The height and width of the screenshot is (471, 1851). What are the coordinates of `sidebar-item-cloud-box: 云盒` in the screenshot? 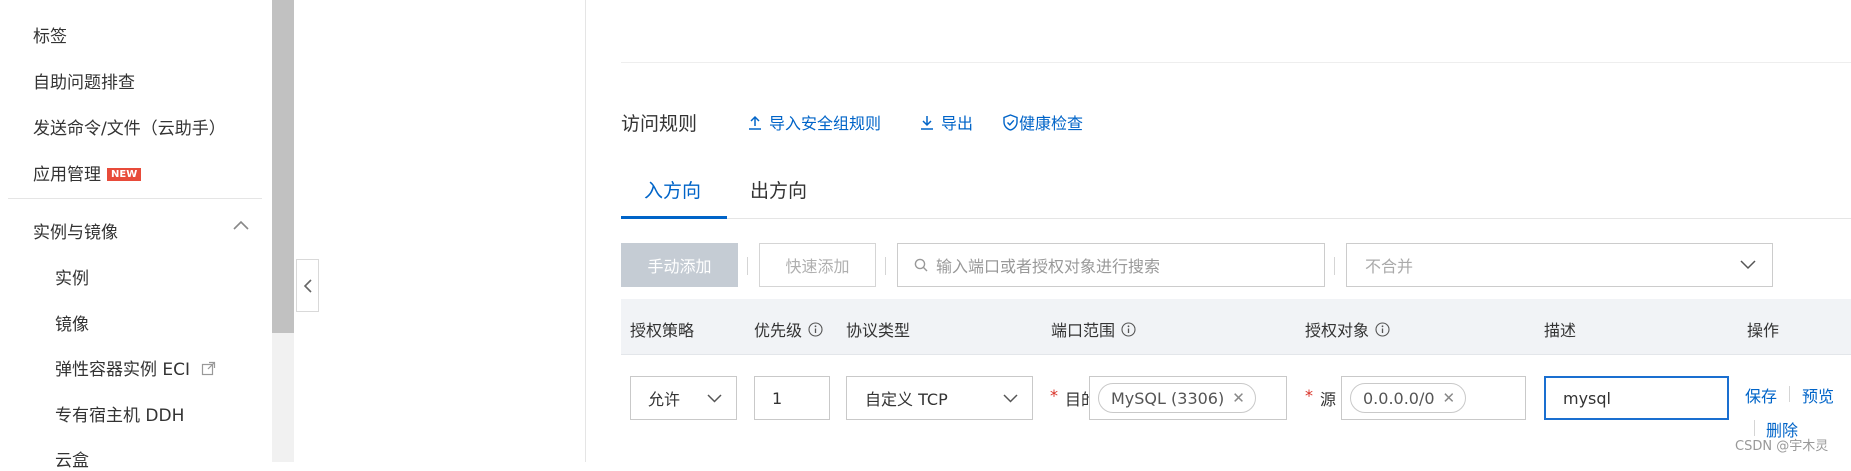 It's located at (72, 458).